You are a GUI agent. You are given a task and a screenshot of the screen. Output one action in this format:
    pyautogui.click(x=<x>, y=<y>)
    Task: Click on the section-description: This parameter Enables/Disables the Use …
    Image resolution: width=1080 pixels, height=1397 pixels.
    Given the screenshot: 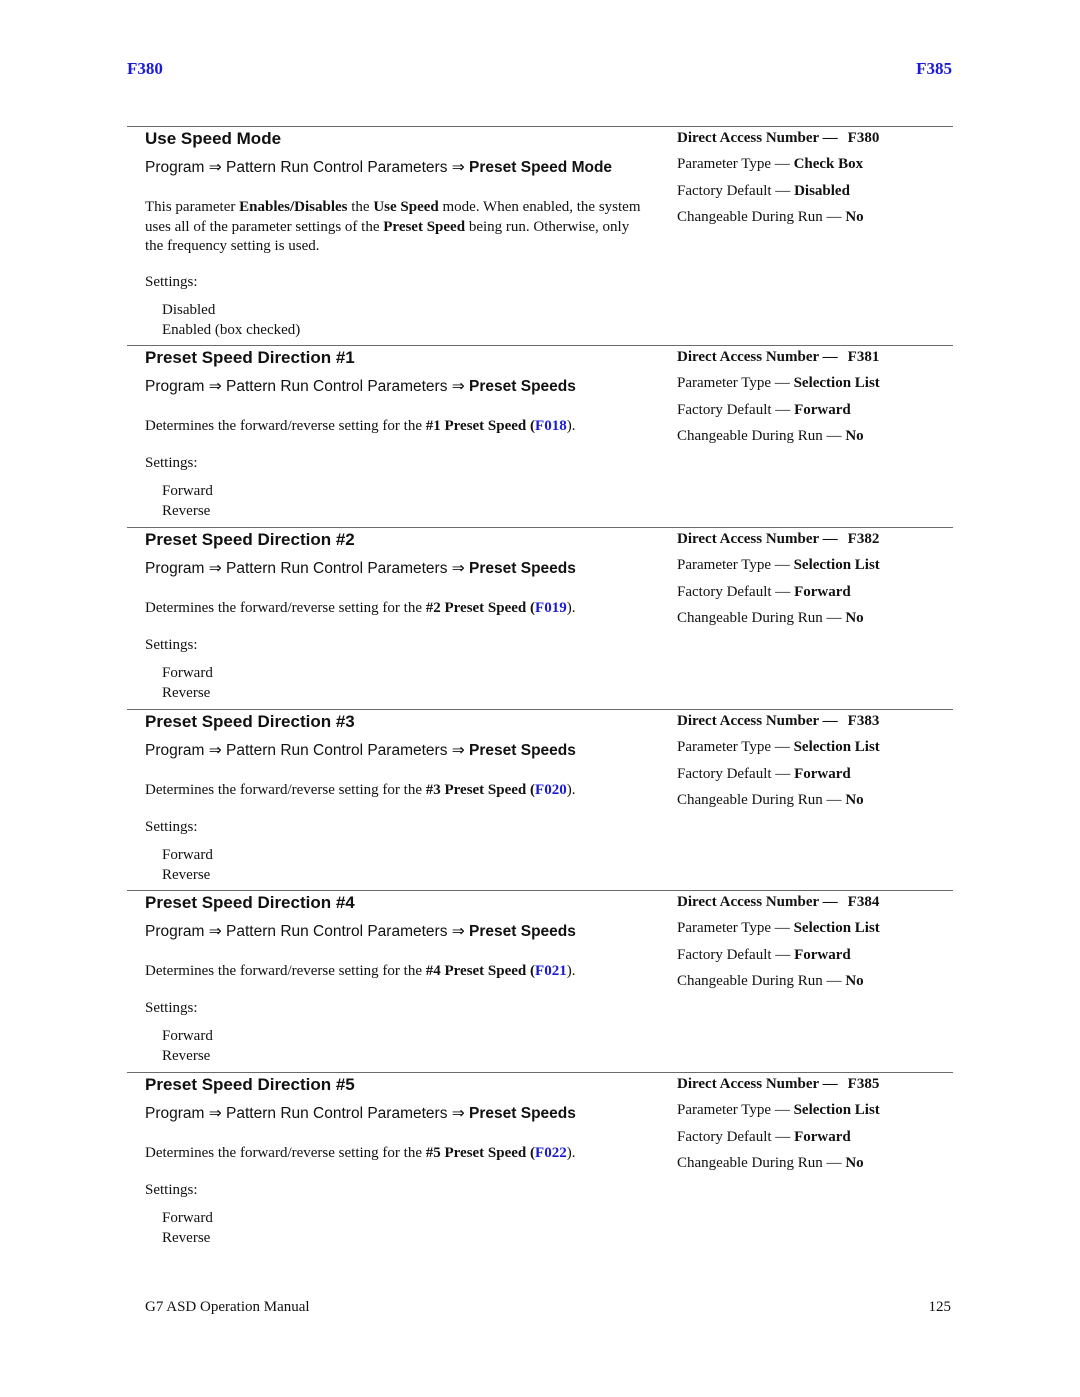 What is the action you would take?
    pyautogui.click(x=395, y=227)
    